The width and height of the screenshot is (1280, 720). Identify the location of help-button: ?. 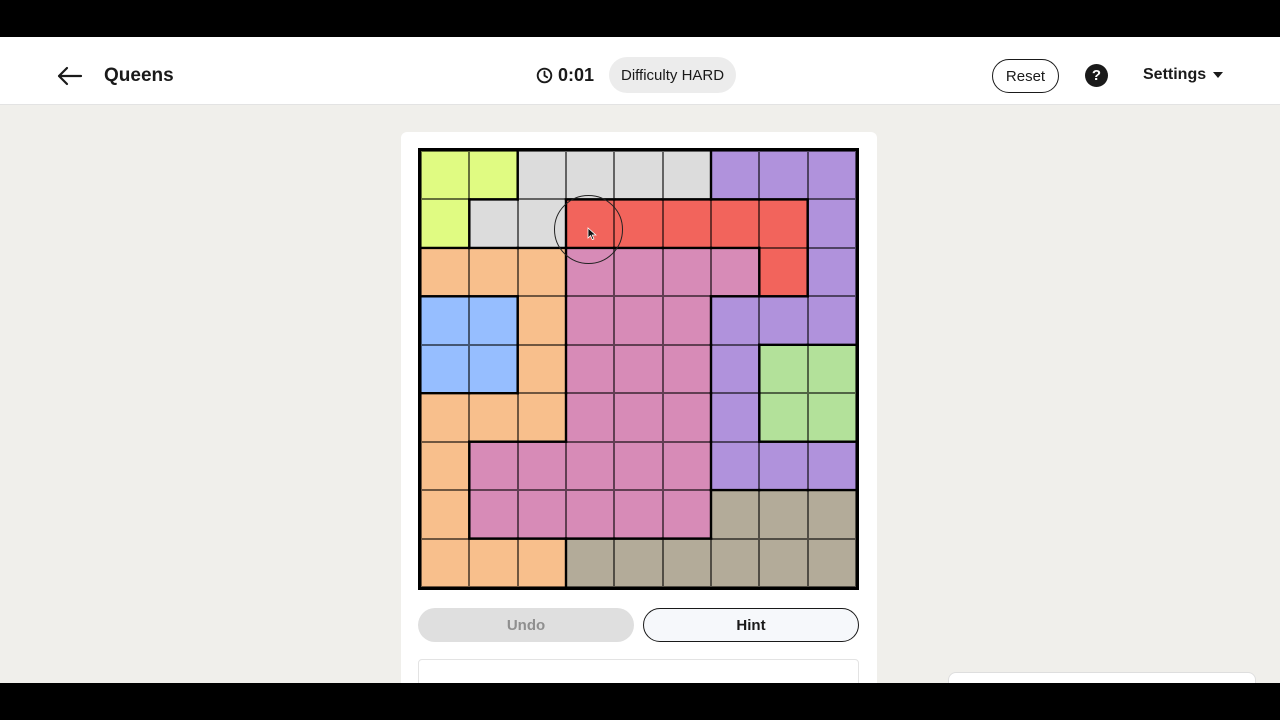
(1096, 75).